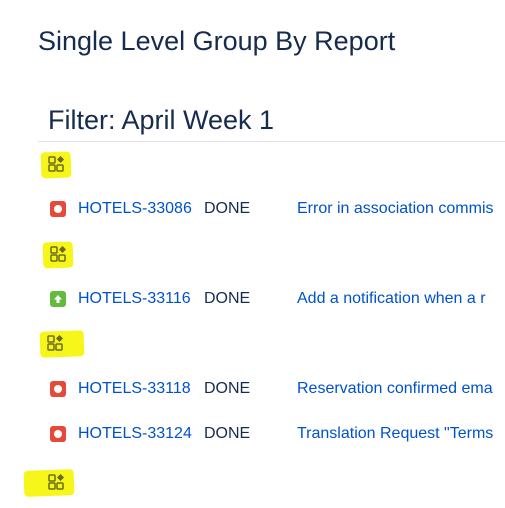 The width and height of the screenshot is (505, 508). What do you see at coordinates (161, 120) in the screenshot?
I see `filter-heading: Filter: April Week 1` at bounding box center [161, 120].